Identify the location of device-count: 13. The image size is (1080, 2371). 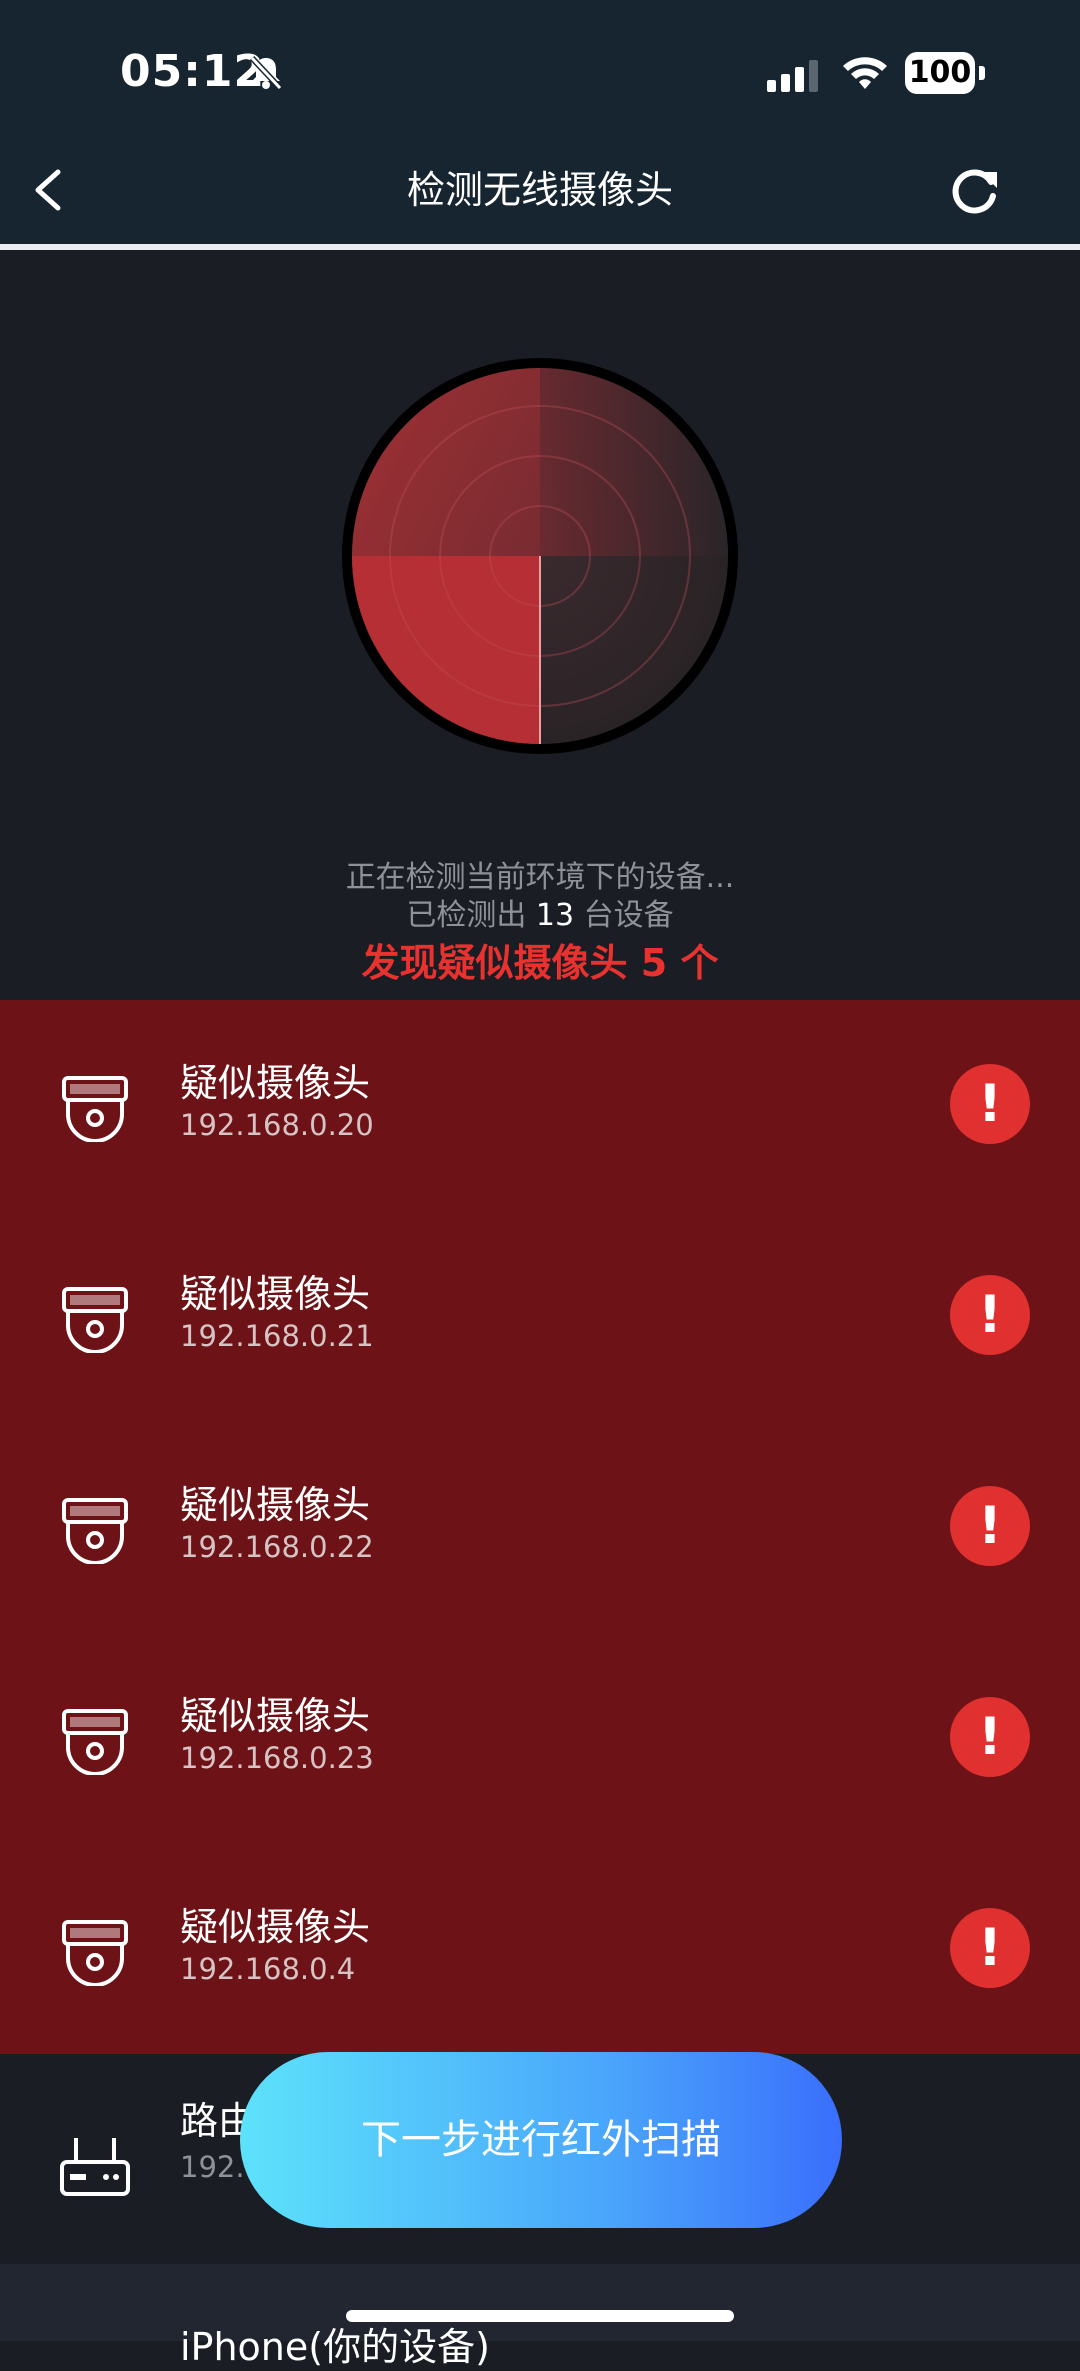
(555, 915).